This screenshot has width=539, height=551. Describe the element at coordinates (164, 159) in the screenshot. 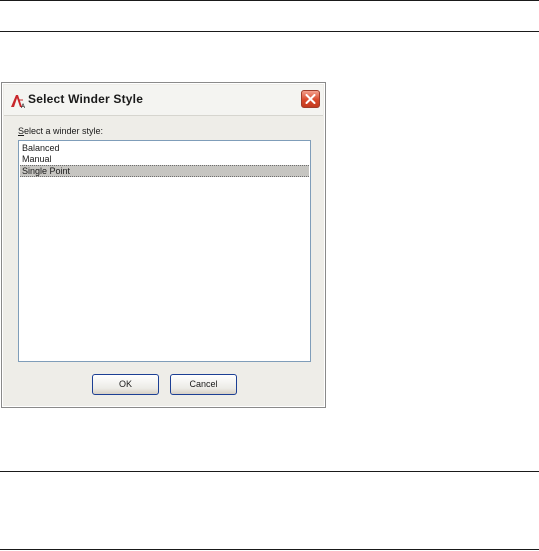

I see `list-item-manual: Manual` at that location.